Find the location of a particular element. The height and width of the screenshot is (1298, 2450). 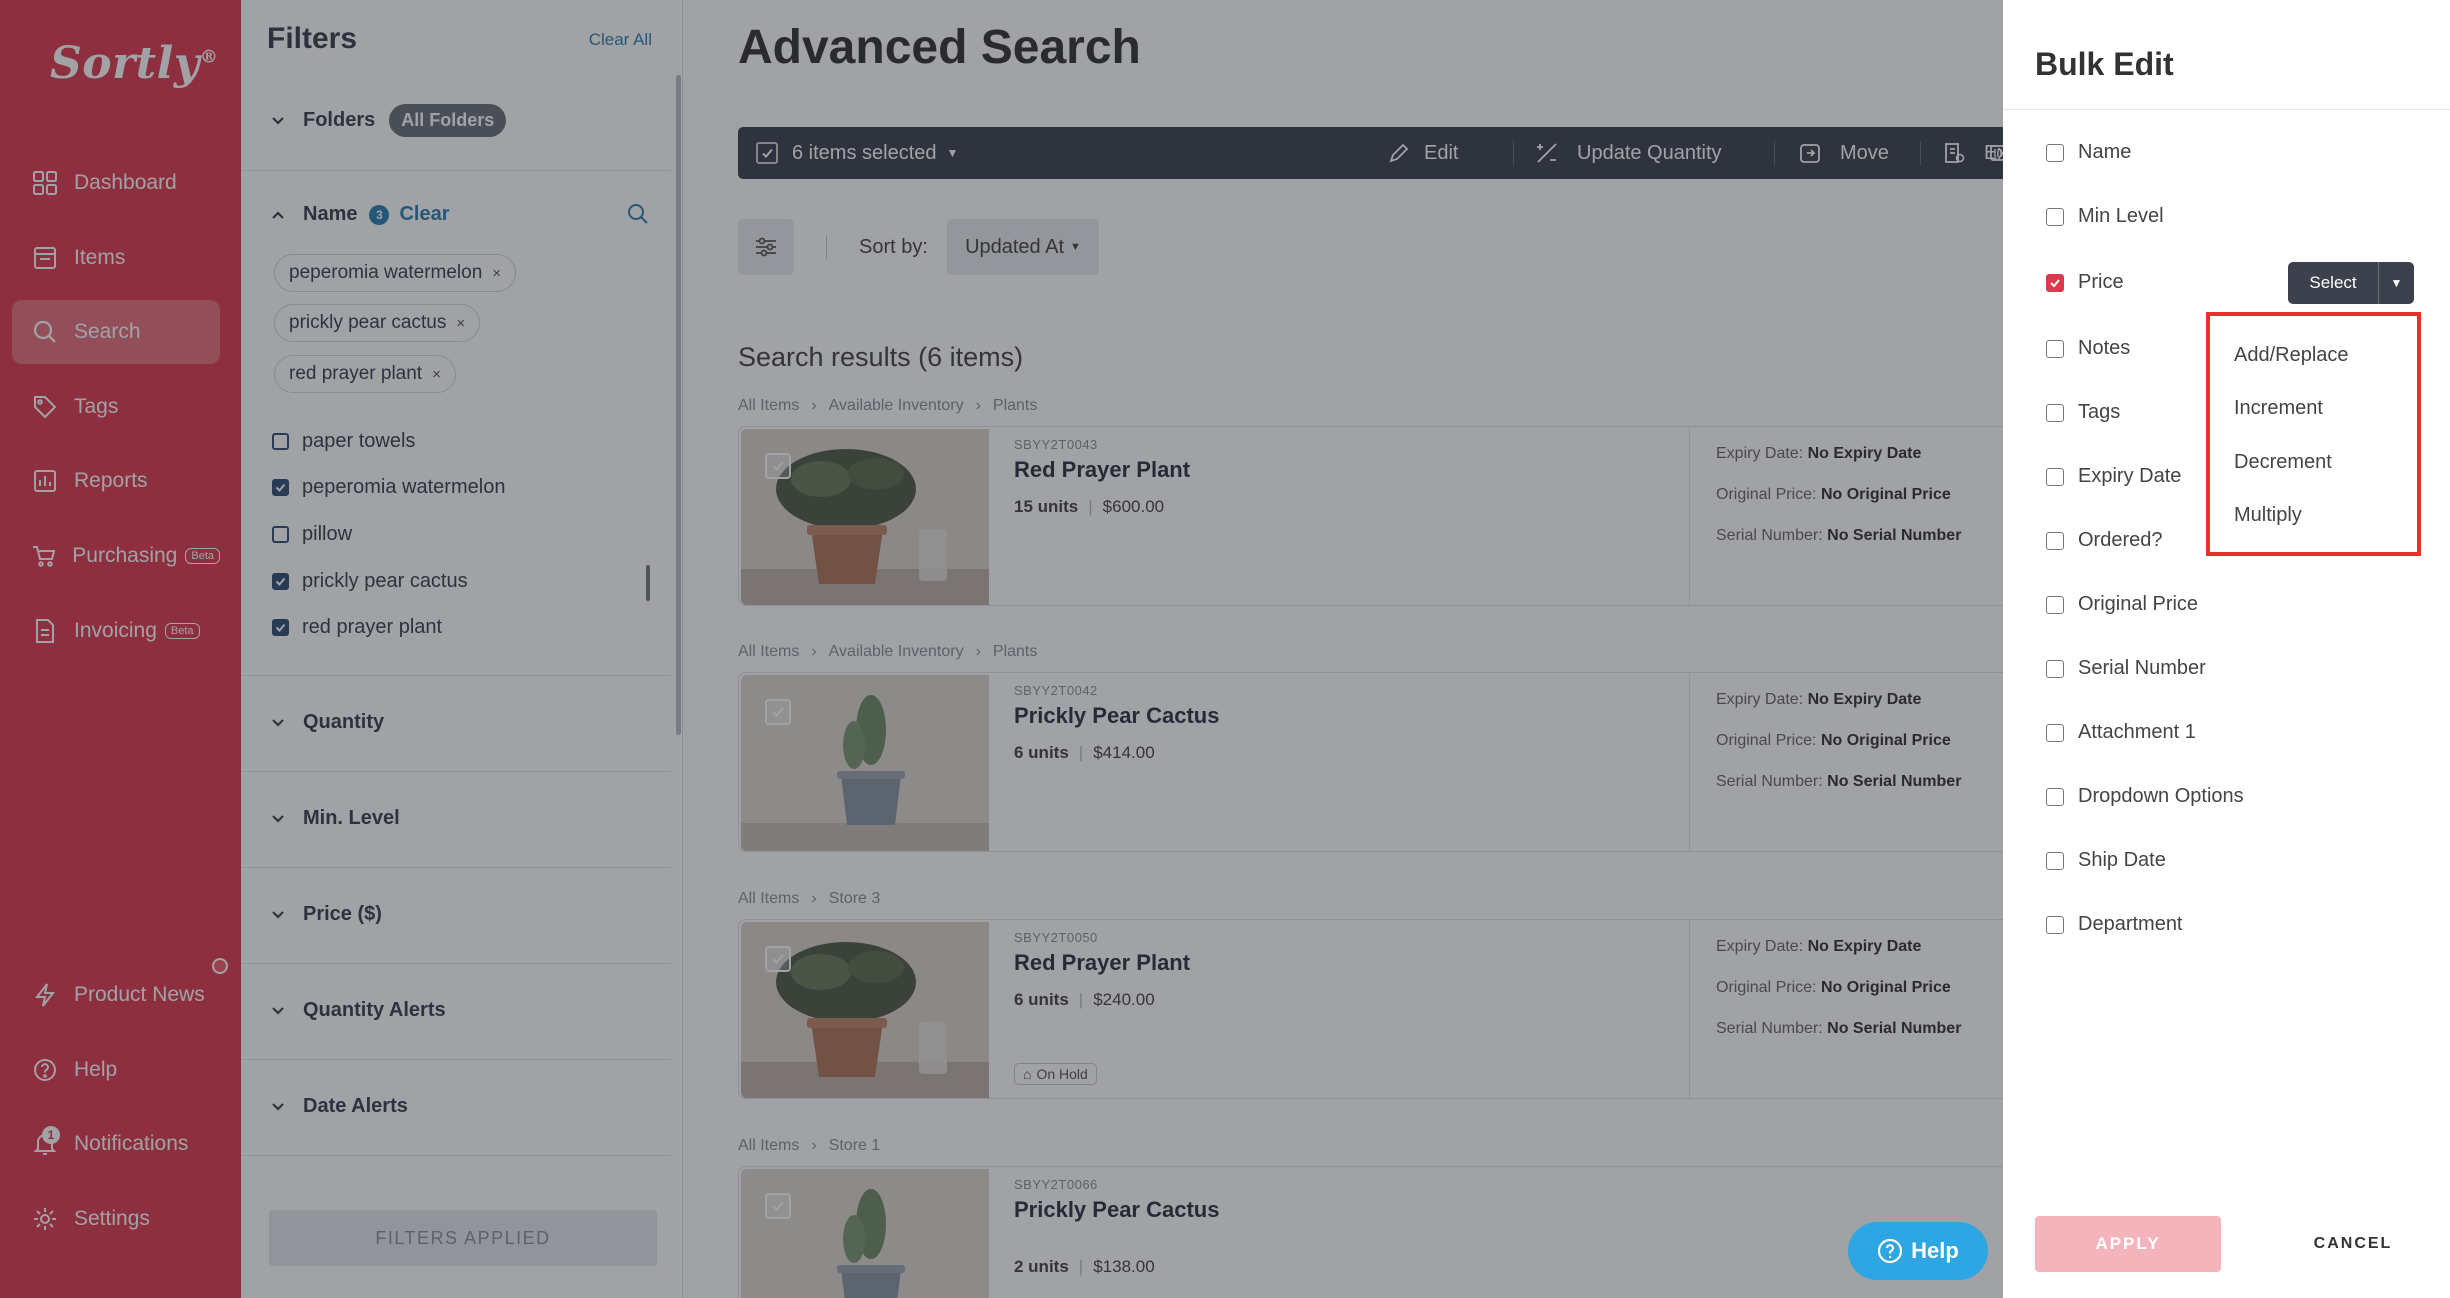

name-option: peperomia watermelon is located at coordinates (388, 487).